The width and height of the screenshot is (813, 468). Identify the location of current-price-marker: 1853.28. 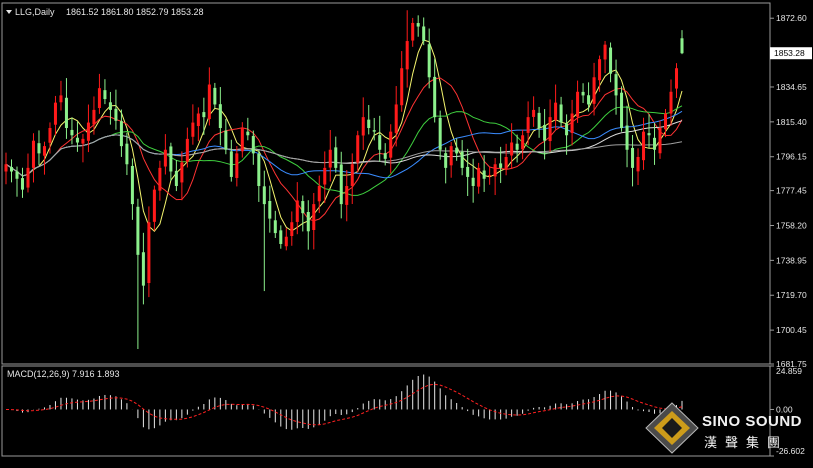
(791, 53).